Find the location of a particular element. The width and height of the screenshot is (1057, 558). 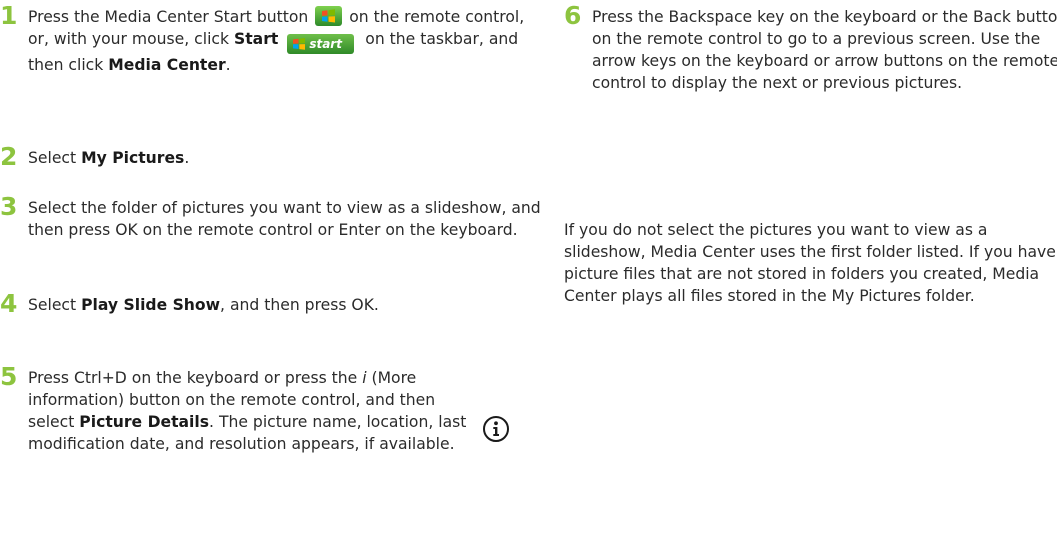

step-number: 2 is located at coordinates (9, 156).